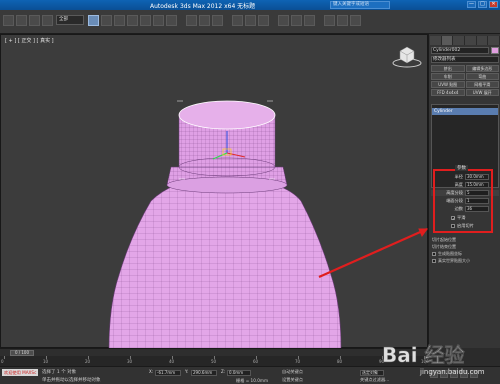 The width and height of the screenshot is (500, 384). What do you see at coordinates (187, 371) in the screenshot?
I see `y-coord-label: Y:` at bounding box center [187, 371].